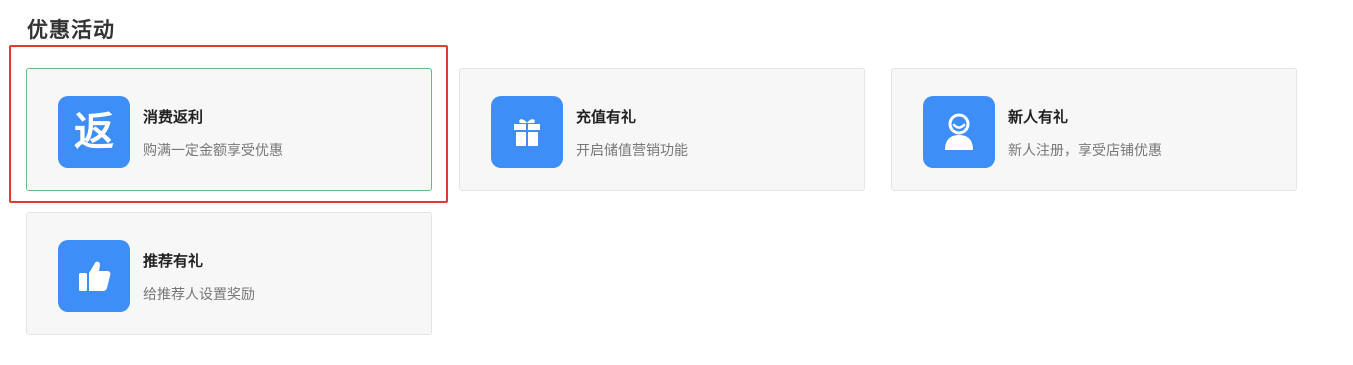 This screenshot has height=365, width=1353. Describe the element at coordinates (199, 295) in the screenshot. I see `card-description: 给推荐人设置奖励` at that location.